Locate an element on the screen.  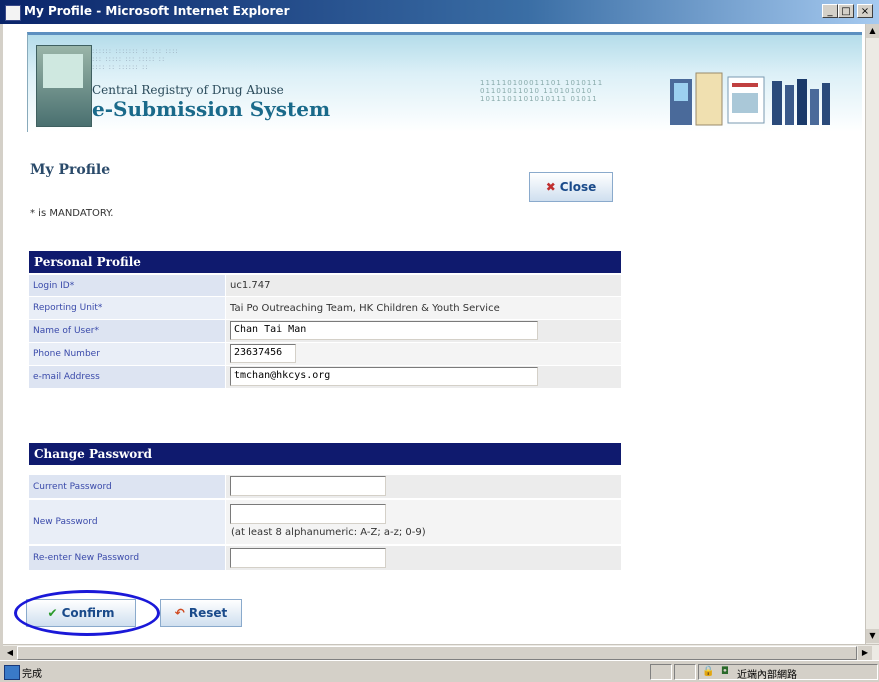
status-text: 完成 is located at coordinates (32, 674).